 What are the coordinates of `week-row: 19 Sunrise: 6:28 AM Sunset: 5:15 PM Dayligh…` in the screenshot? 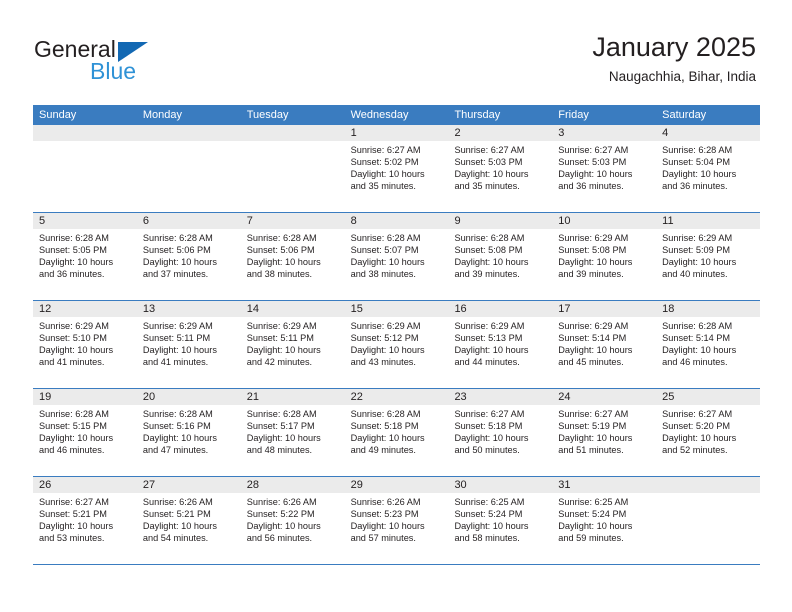 It's located at (397, 433).